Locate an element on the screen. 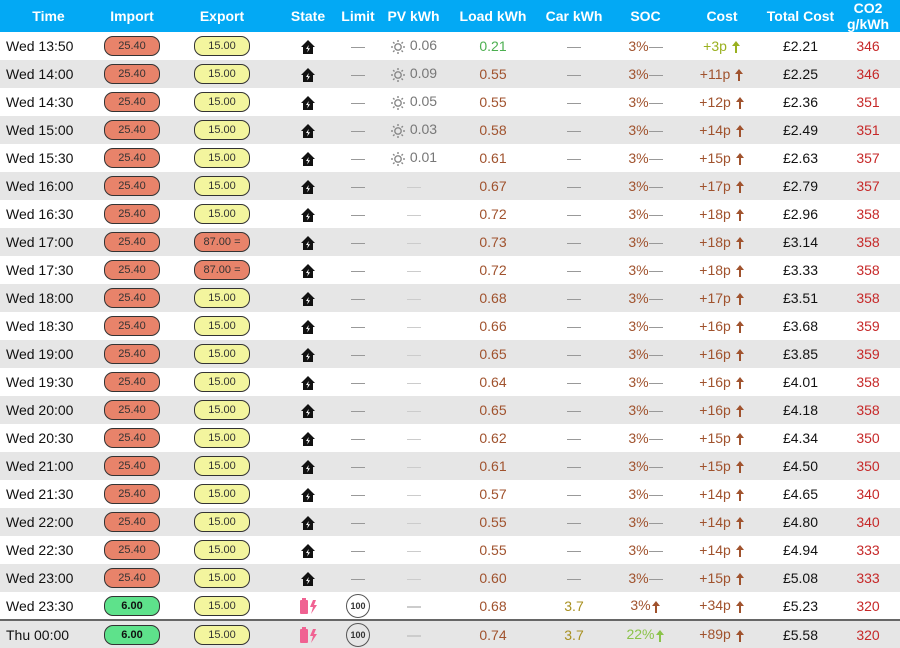 The width and height of the screenshot is (900, 648). header-car: Car kWh is located at coordinates (574, 16).